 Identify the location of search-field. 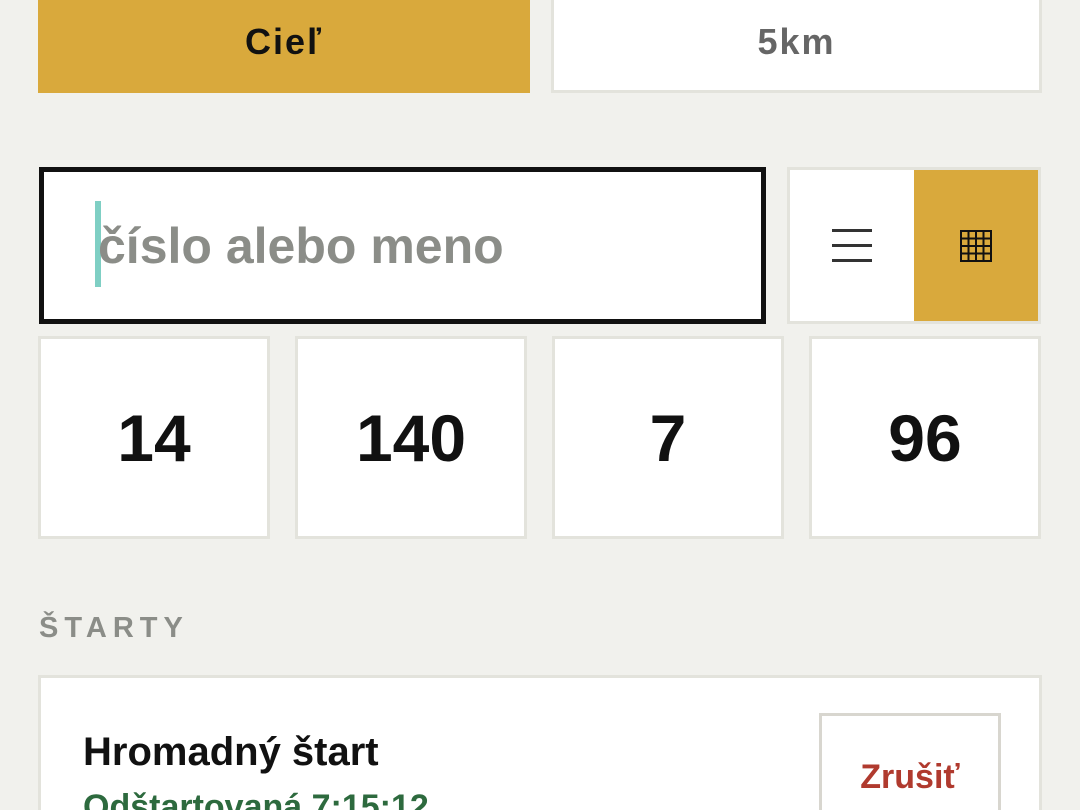
(402, 245).